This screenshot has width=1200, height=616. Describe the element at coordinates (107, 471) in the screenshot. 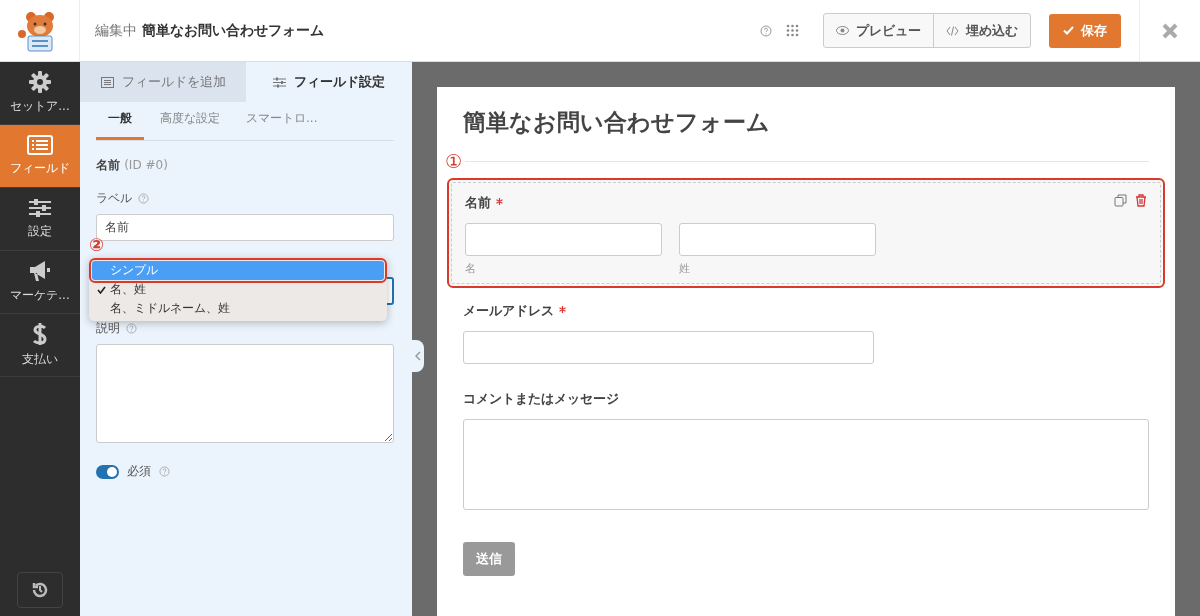

I see `required-toggle` at that location.